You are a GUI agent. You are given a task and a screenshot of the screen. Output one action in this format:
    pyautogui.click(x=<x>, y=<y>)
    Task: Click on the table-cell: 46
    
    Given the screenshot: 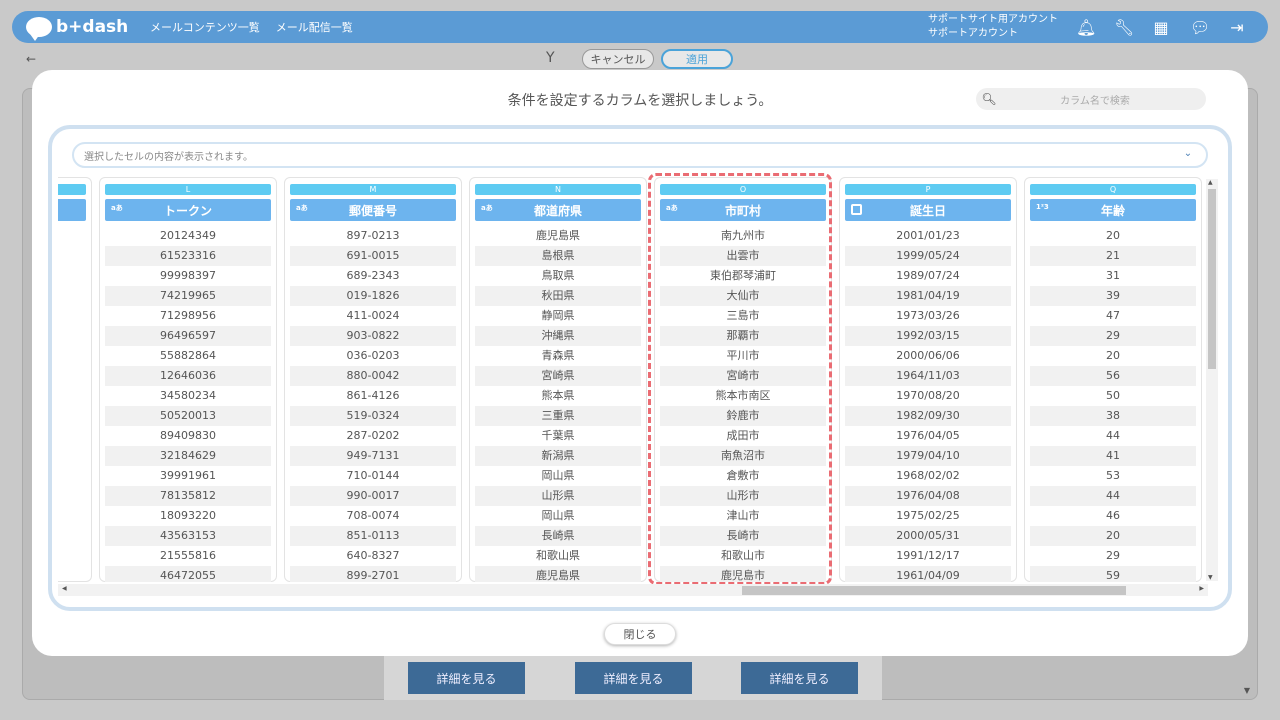 What is the action you would take?
    pyautogui.click(x=1113, y=516)
    